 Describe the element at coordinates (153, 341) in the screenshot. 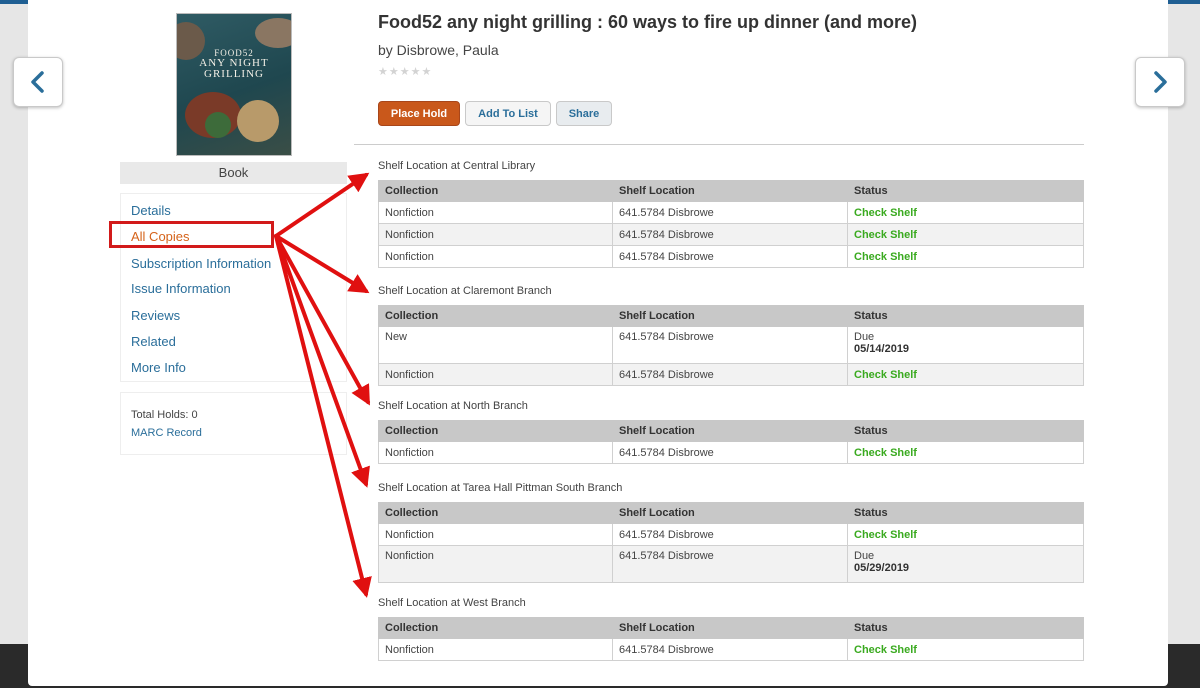

I see `sidebar-item-related: Related` at that location.